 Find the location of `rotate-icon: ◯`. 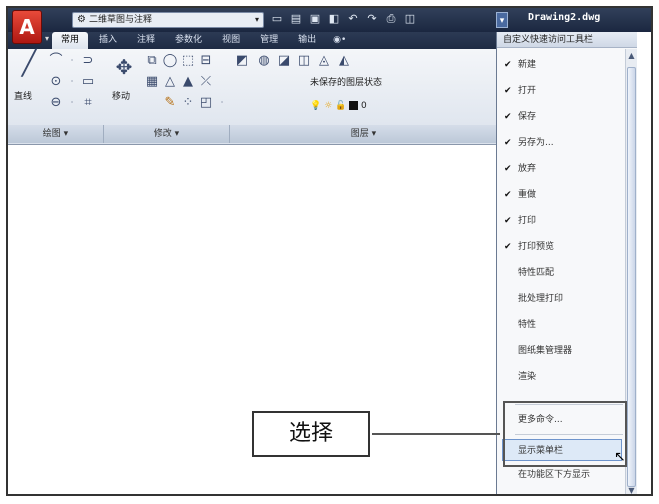

rotate-icon: ◯ is located at coordinates (170, 61).